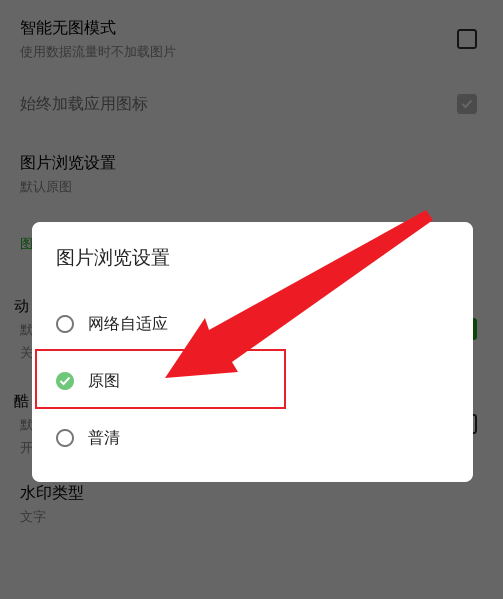  I want to click on dialog-title: 图片浏览设置, so click(113, 258).